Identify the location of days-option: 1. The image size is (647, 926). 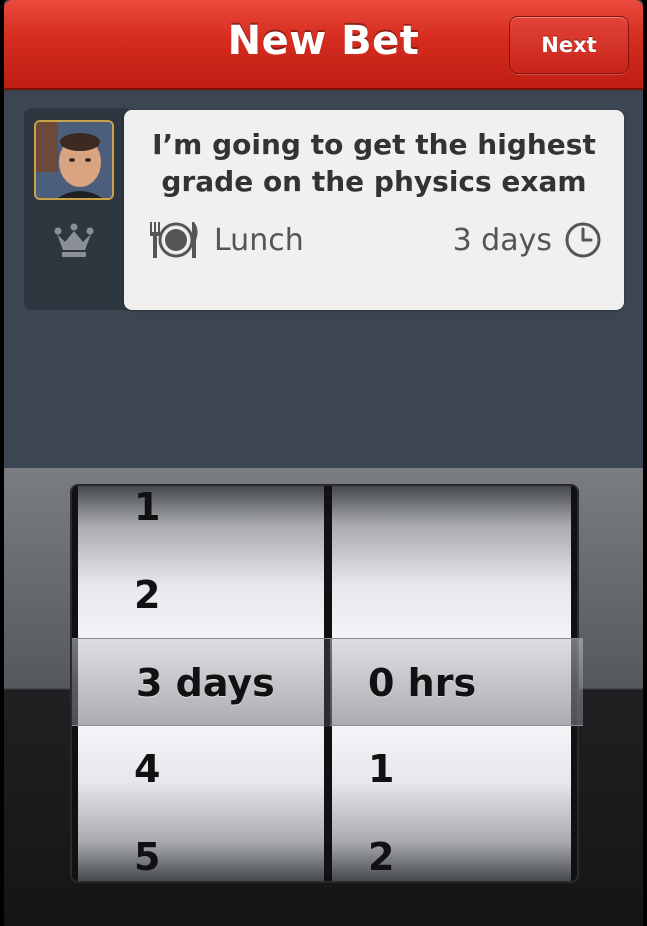
(147, 518).